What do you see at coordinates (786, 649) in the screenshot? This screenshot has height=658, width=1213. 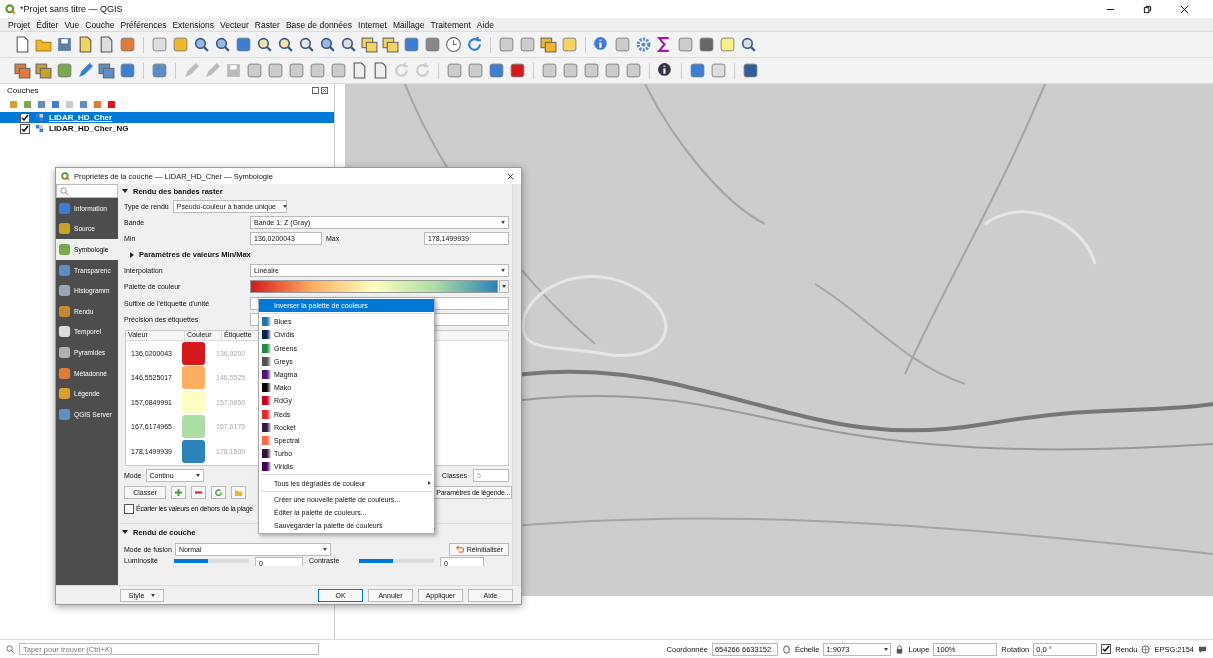 I see `mouse-icon` at bounding box center [786, 649].